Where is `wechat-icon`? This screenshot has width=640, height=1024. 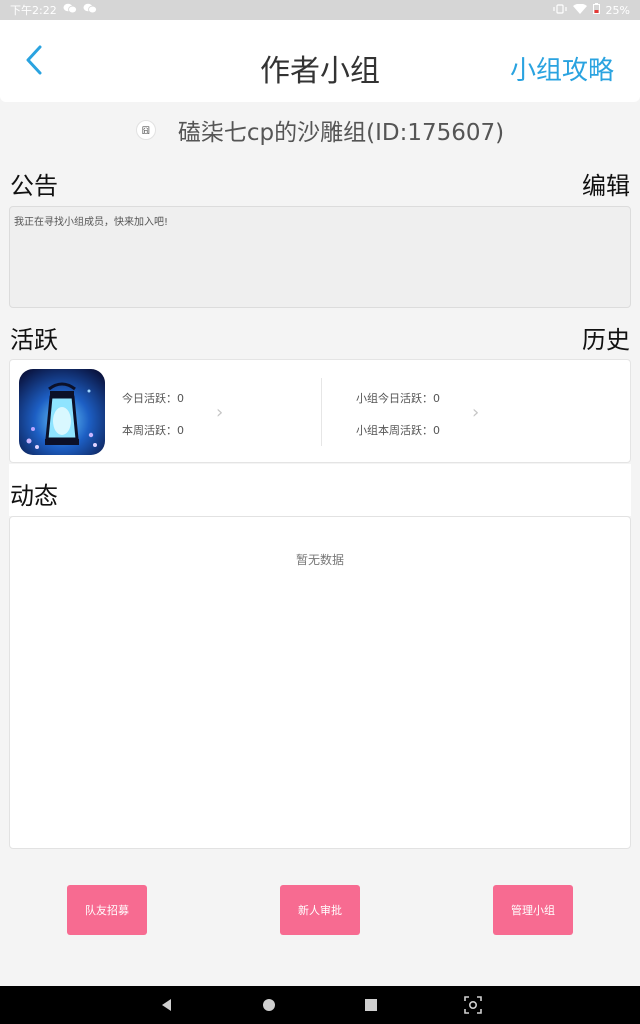
wechat-icon is located at coordinates (70, 10).